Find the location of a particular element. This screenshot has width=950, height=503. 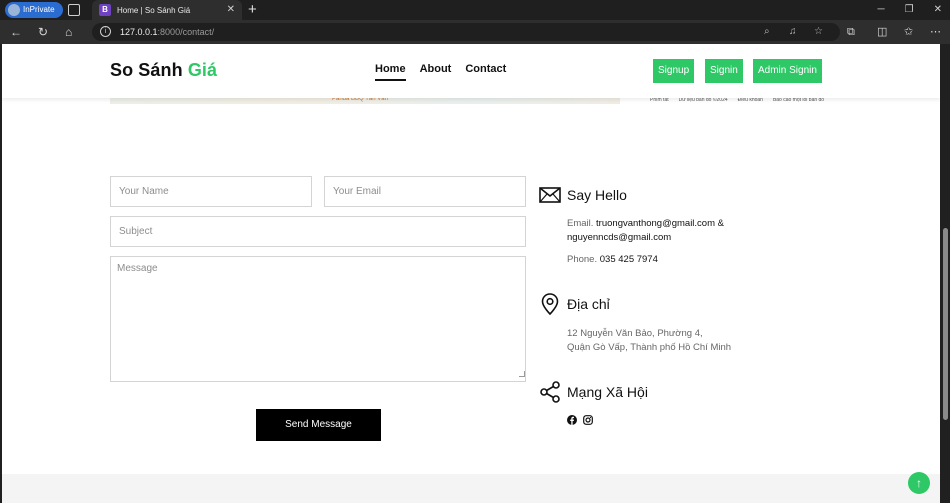

address-bar: i 127.0.0.1:8000/contact/ ⌕ ♫ ☆ is located at coordinates (466, 32).